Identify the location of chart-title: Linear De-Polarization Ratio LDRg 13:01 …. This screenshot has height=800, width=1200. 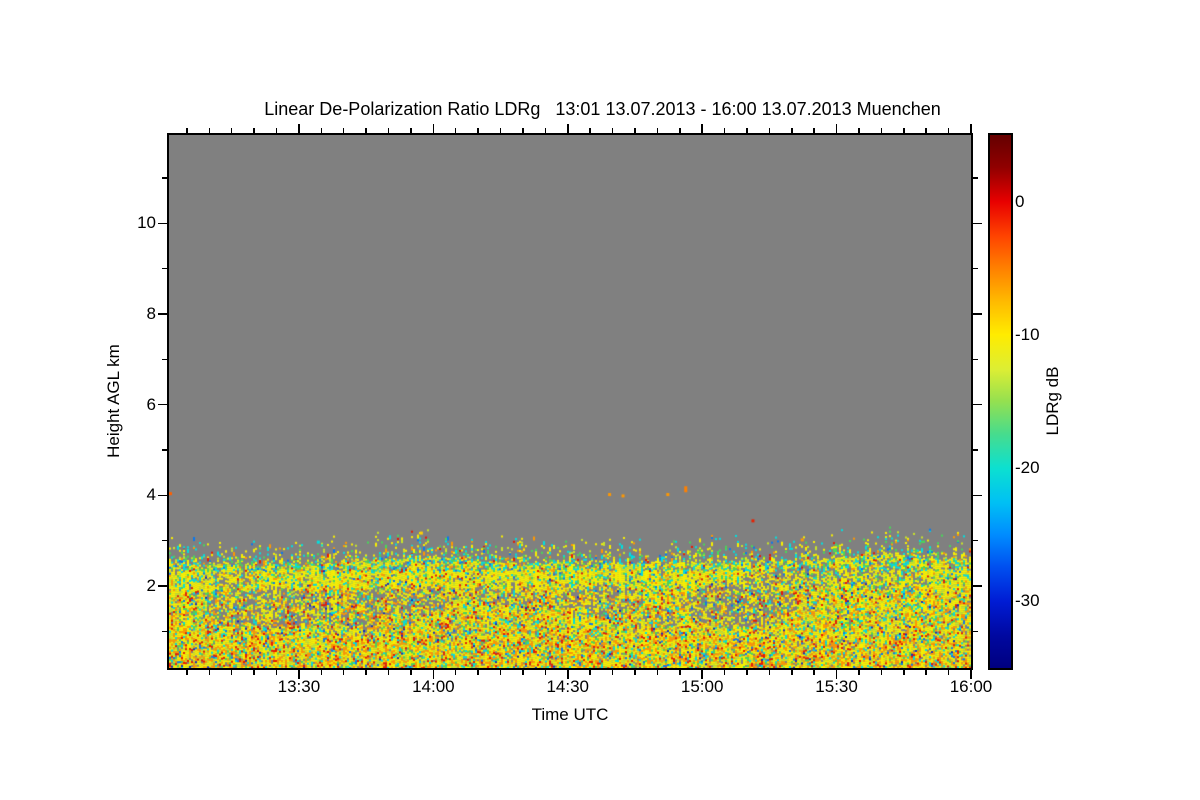
(602, 109).